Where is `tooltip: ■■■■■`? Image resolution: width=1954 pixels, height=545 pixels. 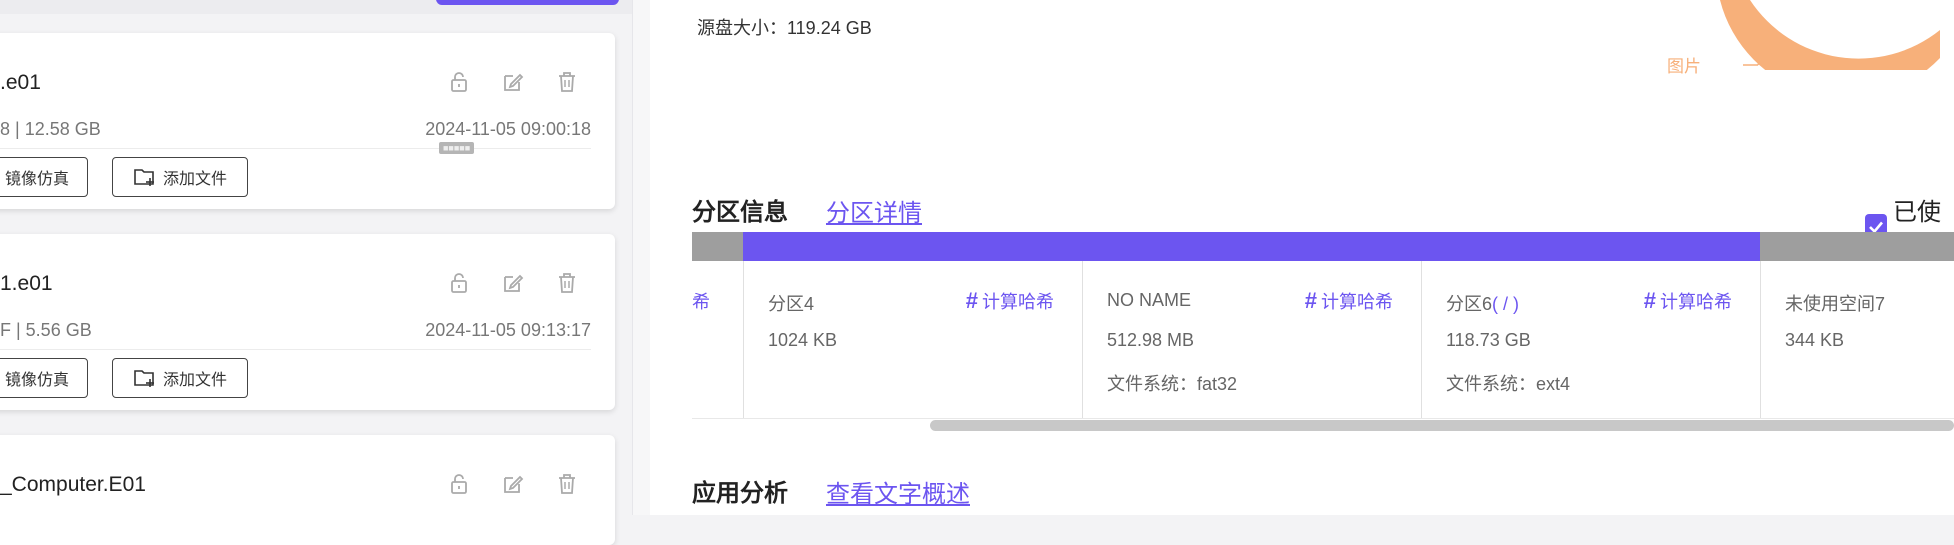
tooltip: ■■■■■ is located at coordinates (457, 148).